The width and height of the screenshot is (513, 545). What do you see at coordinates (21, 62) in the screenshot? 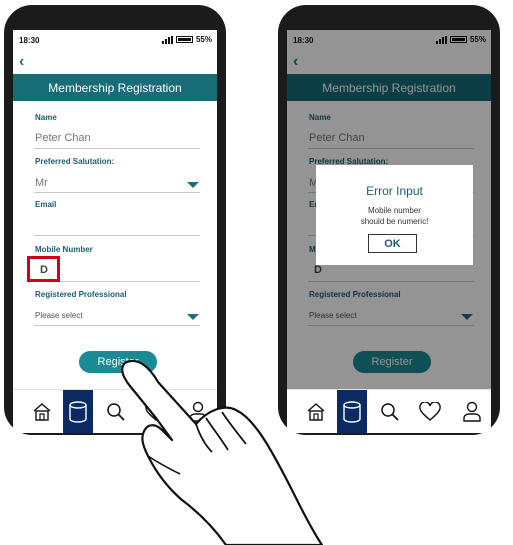
I see `back-chevron-icon: ‹` at bounding box center [21, 62].